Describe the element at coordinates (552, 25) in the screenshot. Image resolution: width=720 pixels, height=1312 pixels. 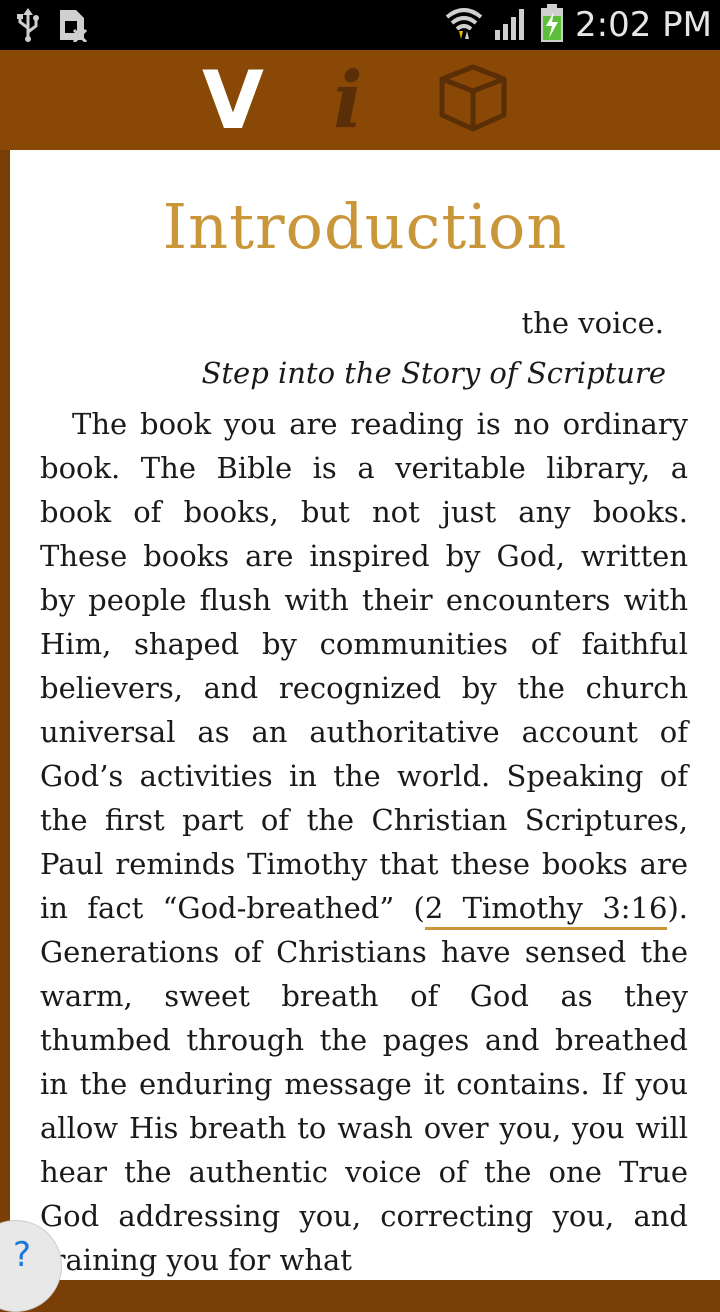
I see `battery-charging-icon` at that location.